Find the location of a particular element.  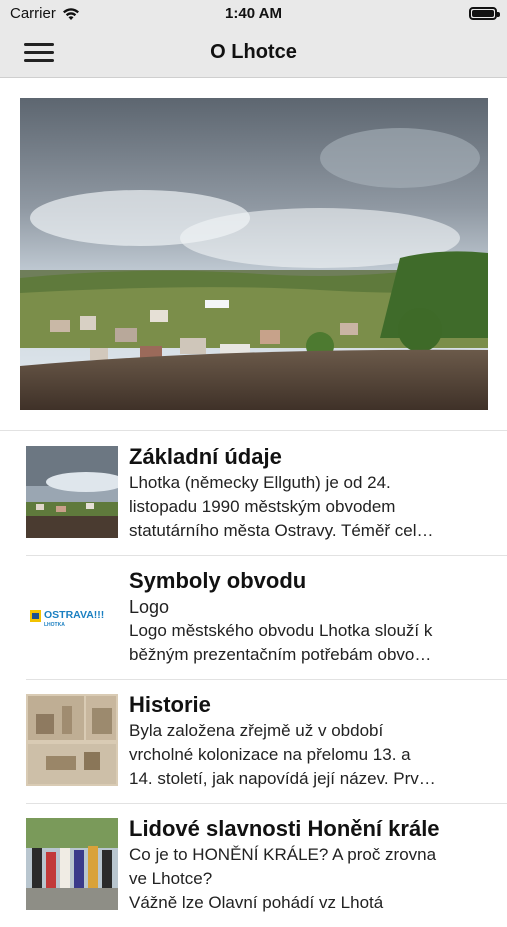

logo-thumbnail: OSTRAVA!!! LHOTKA is located at coordinates (72, 616).